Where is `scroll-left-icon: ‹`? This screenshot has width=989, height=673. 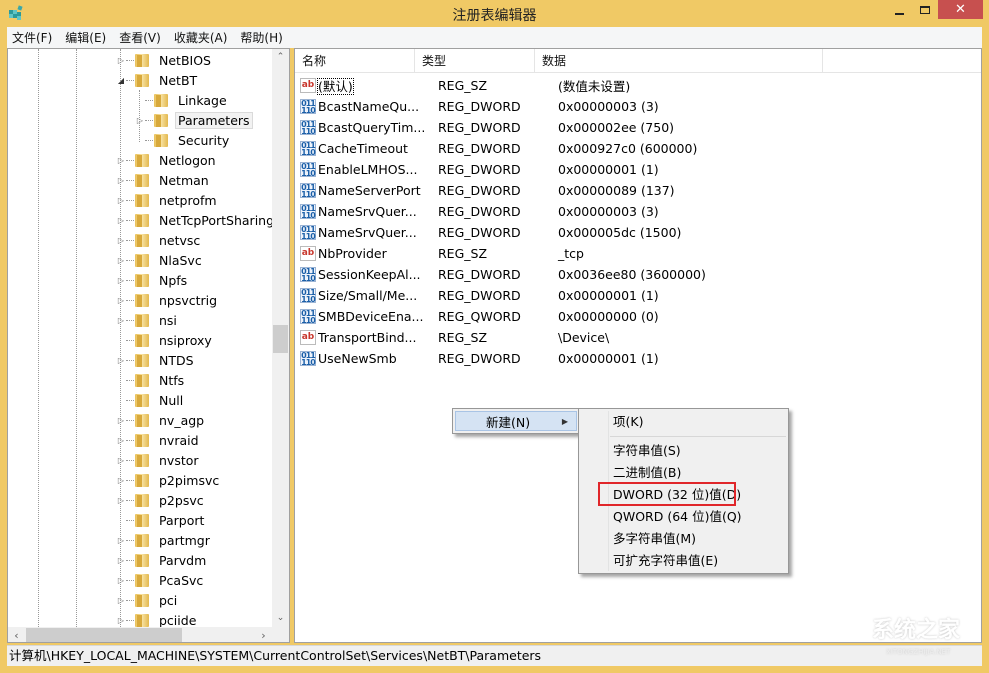 scroll-left-icon: ‹ is located at coordinates (16, 634).